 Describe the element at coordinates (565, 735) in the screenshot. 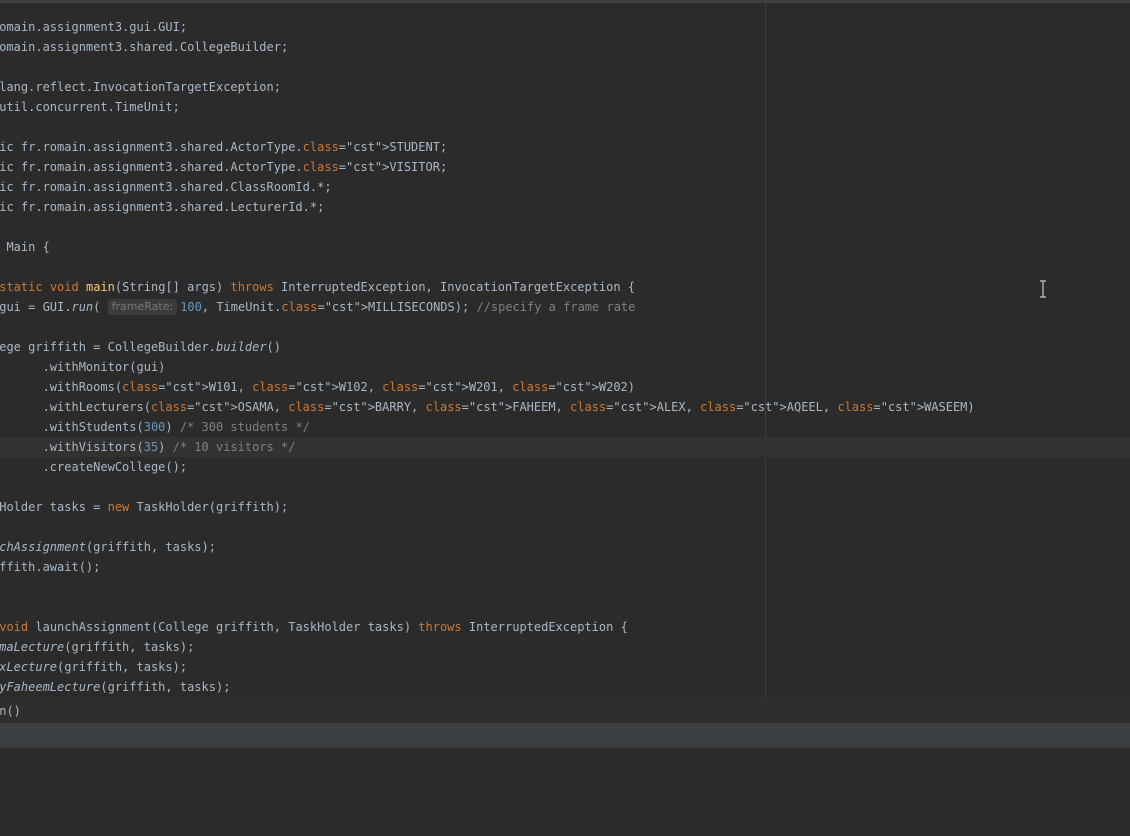

I see `panel-separator` at that location.